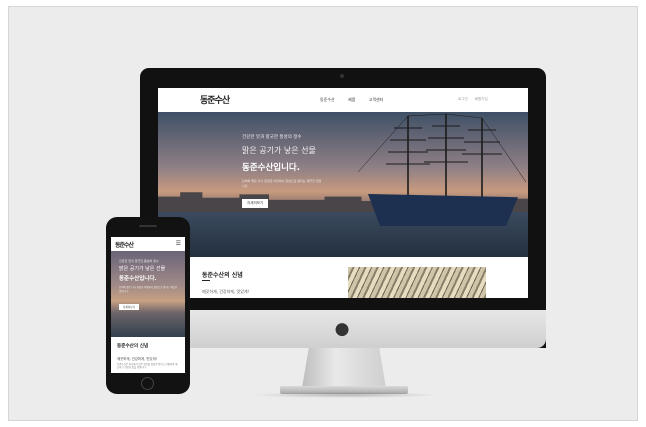  What do you see at coordinates (376, 99) in the screenshot?
I see `nav-item-support: 고객센터` at bounding box center [376, 99].